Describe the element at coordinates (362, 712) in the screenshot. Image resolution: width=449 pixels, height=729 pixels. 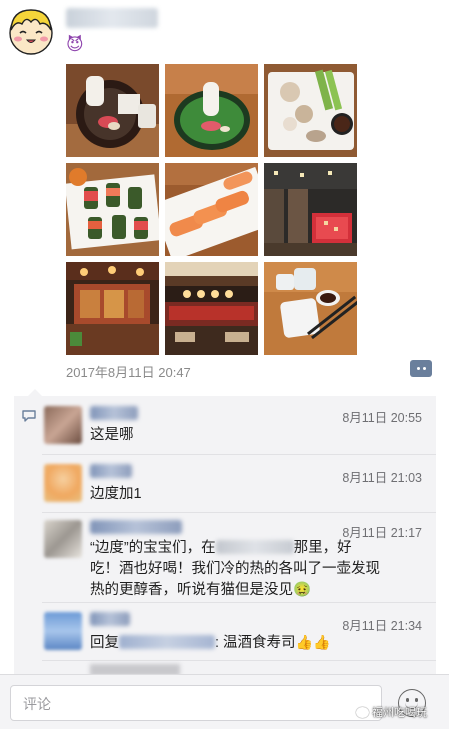
I see `wechat-icon` at that location.